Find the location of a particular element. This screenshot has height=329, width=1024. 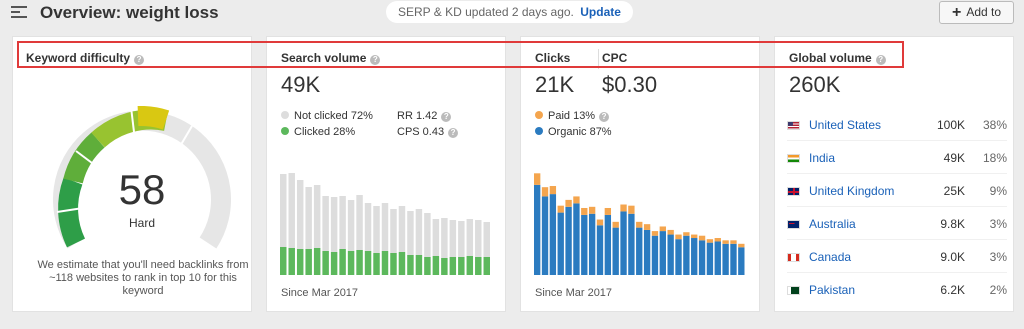

country-volume: 6.2K is located at coordinates (952, 290).